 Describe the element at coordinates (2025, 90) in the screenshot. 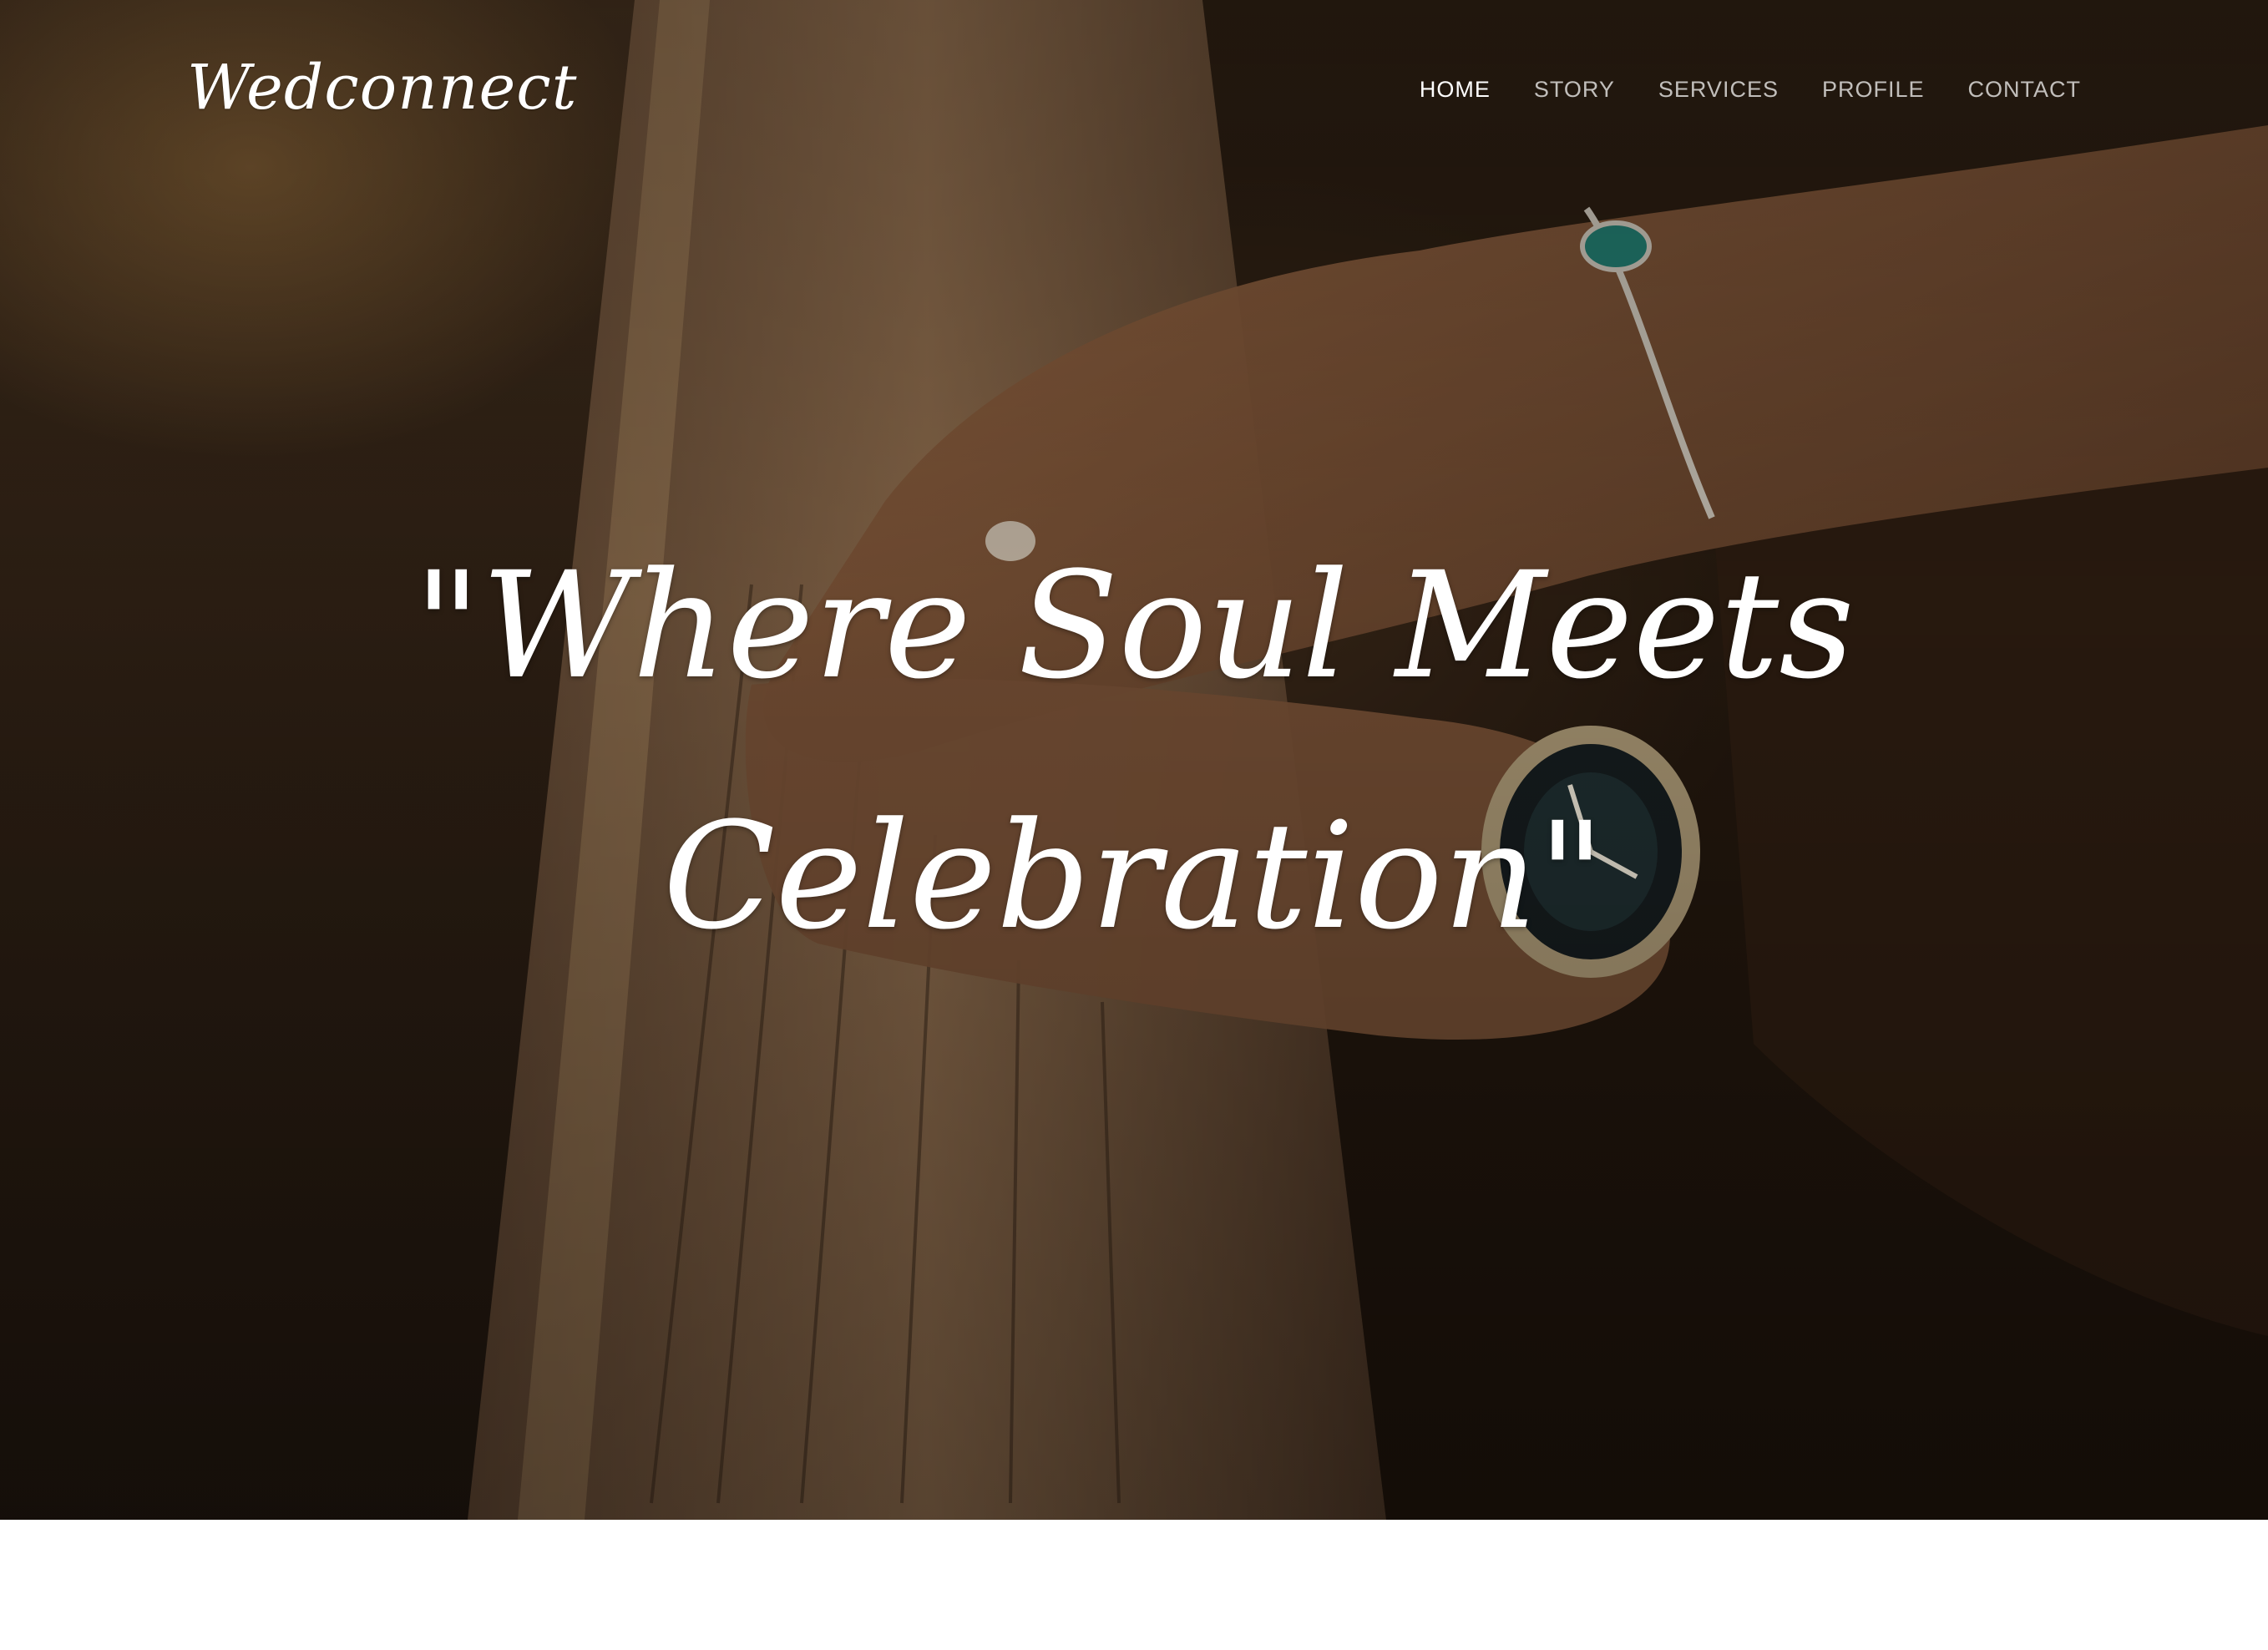

I see `nav-item-contact: CONTACT` at that location.